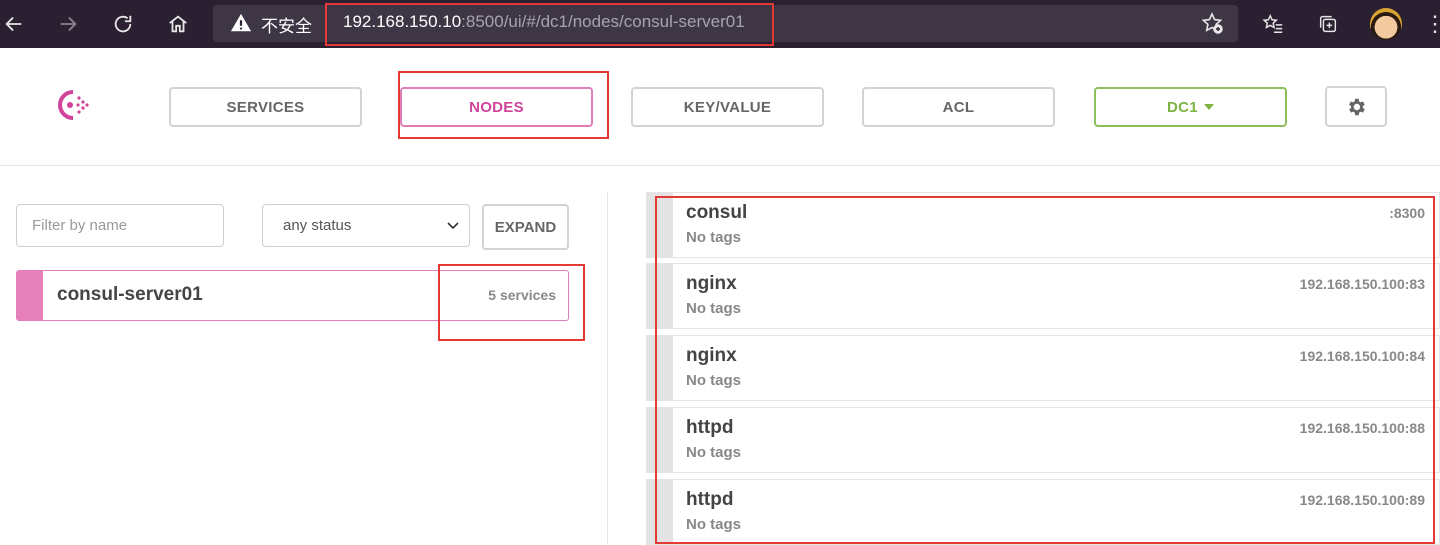 This screenshot has width=1440, height=545. What do you see at coordinates (1362, 284) in the screenshot?
I see `service-address: 192.168.150.100:83` at bounding box center [1362, 284].